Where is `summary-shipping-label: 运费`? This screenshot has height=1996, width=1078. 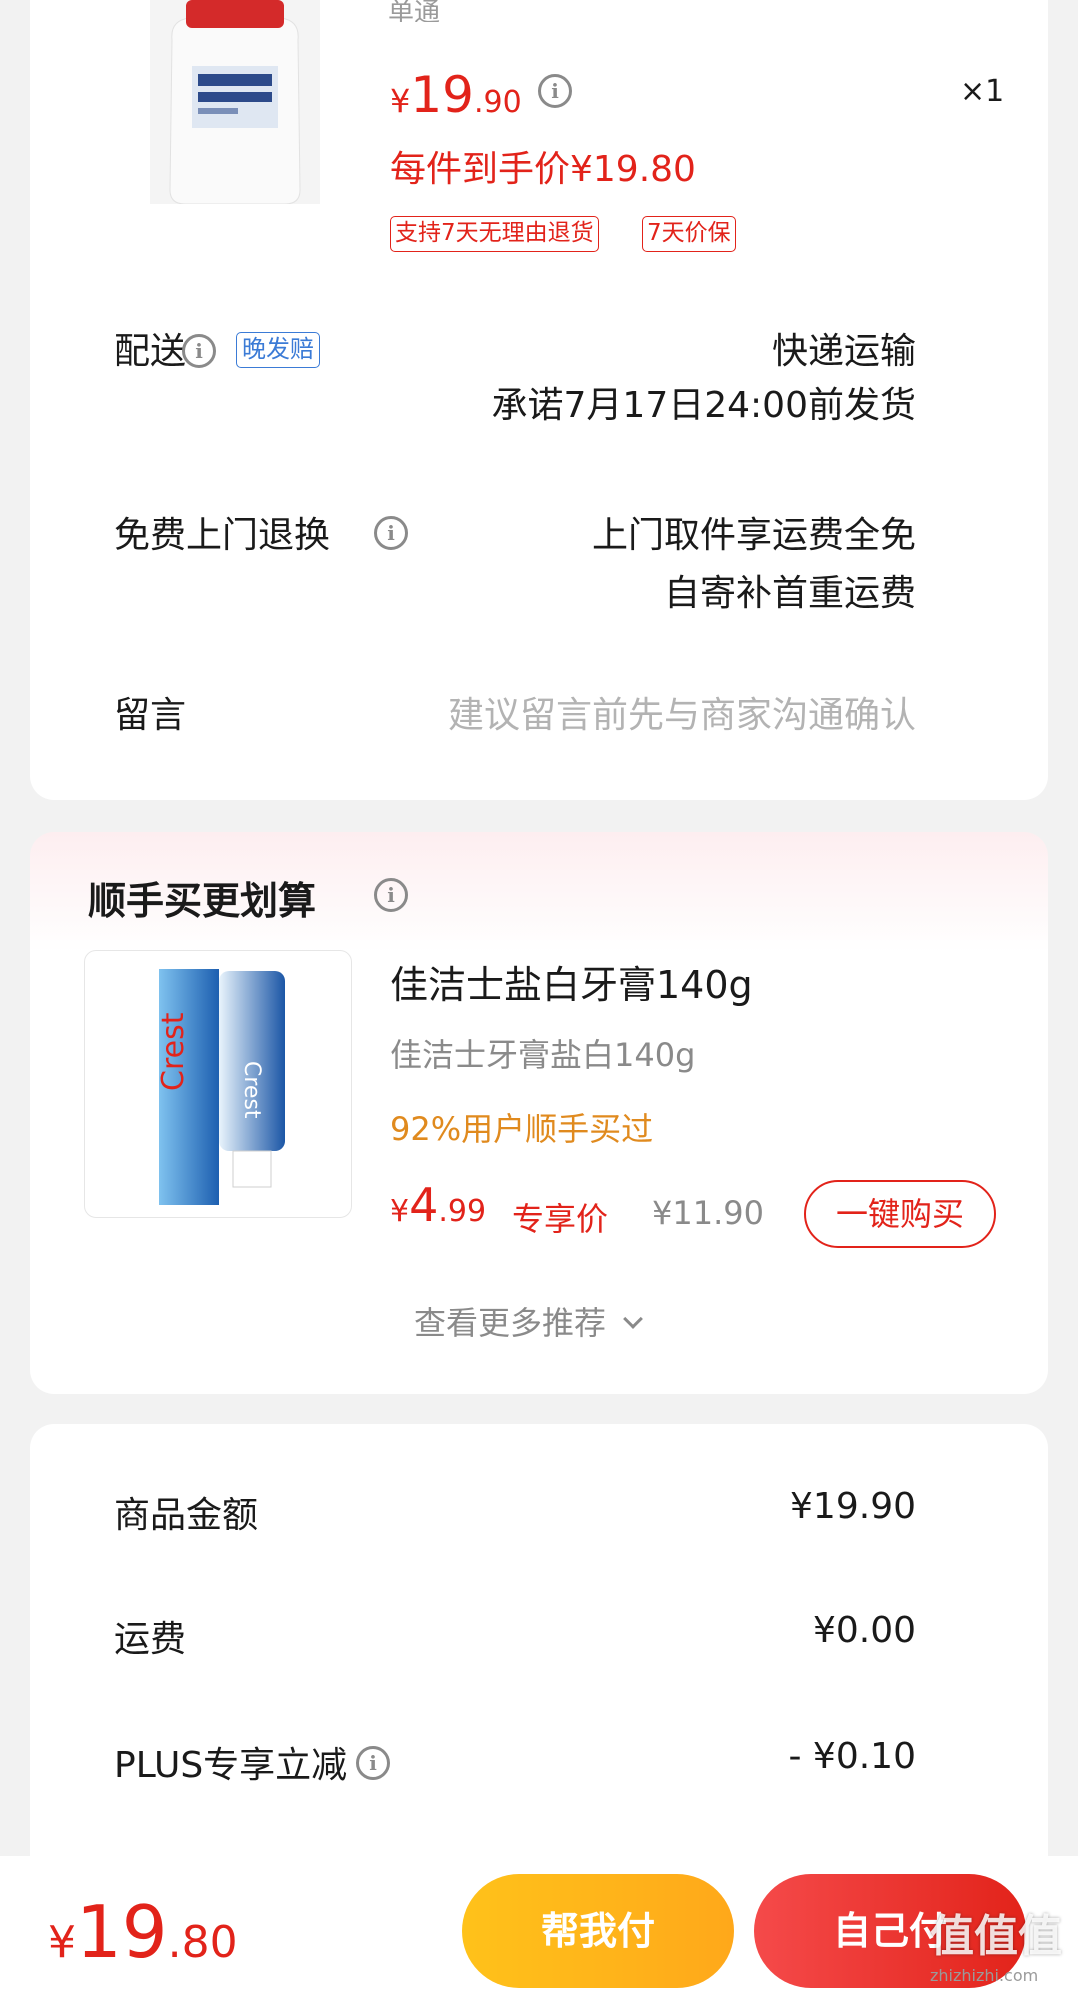
summary-shipping-label: 运费 is located at coordinates (150, 1639).